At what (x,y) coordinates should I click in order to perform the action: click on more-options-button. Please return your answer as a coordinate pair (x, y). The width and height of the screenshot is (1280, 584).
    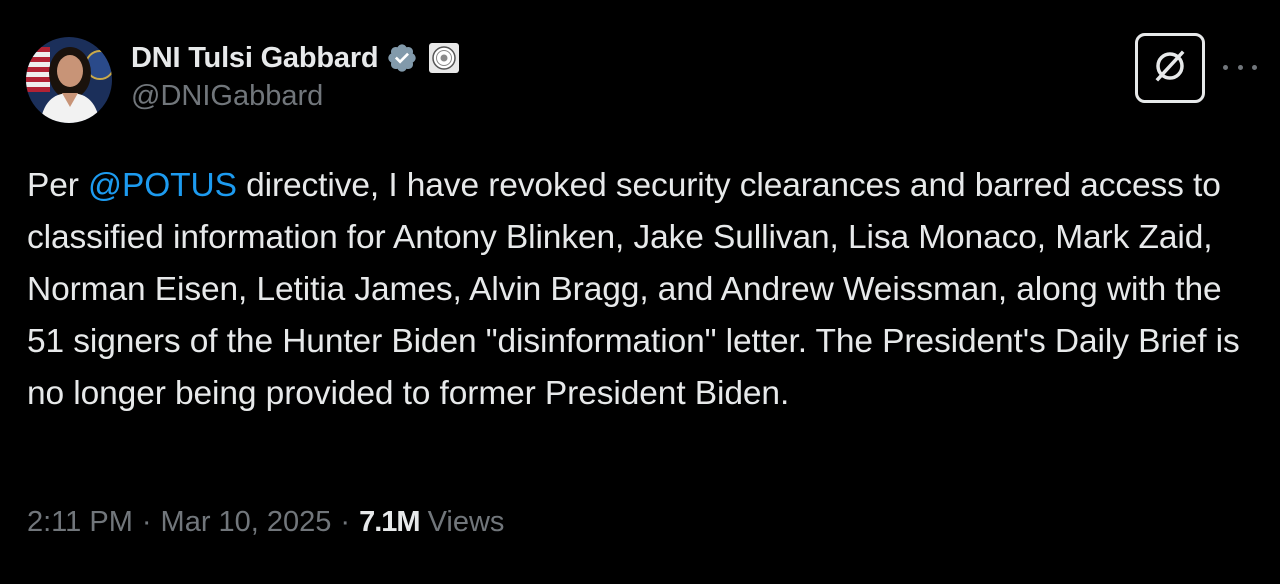
    Looking at the image, I should click on (1240, 67).